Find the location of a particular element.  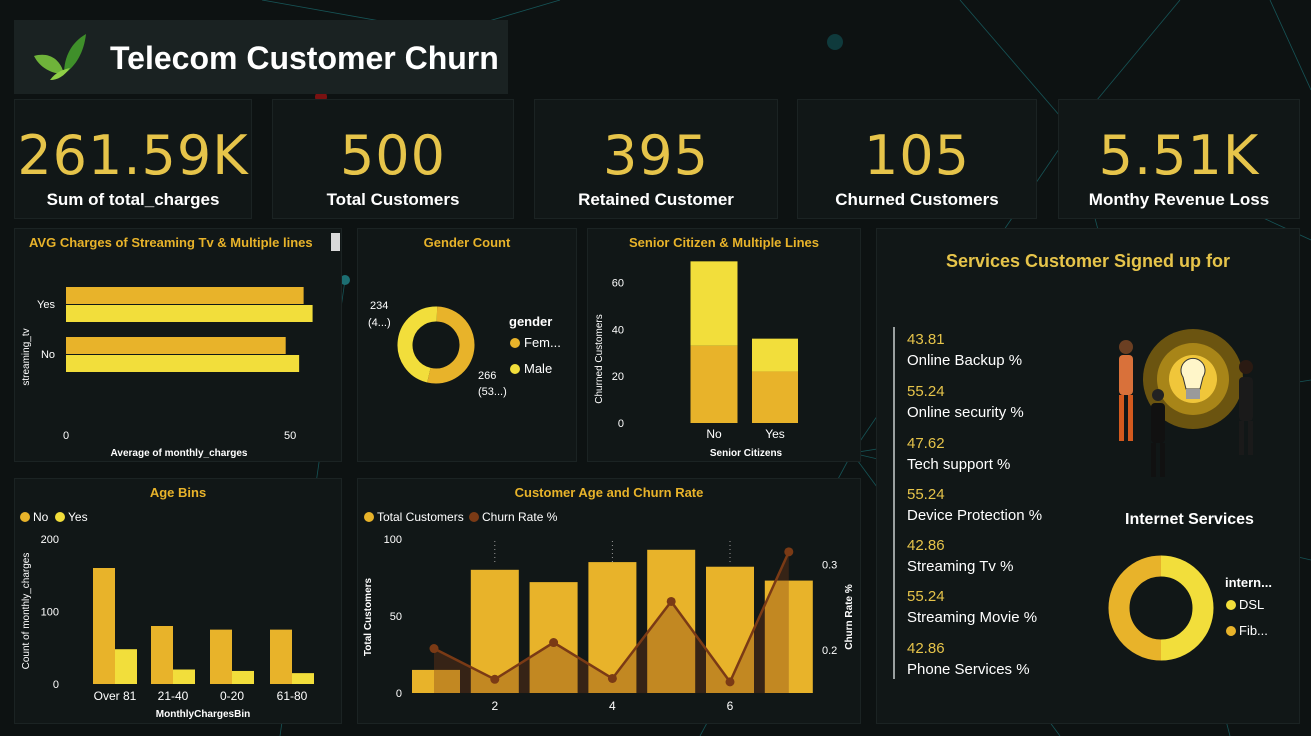

category-label: Over 81 is located at coordinates (115, 696).